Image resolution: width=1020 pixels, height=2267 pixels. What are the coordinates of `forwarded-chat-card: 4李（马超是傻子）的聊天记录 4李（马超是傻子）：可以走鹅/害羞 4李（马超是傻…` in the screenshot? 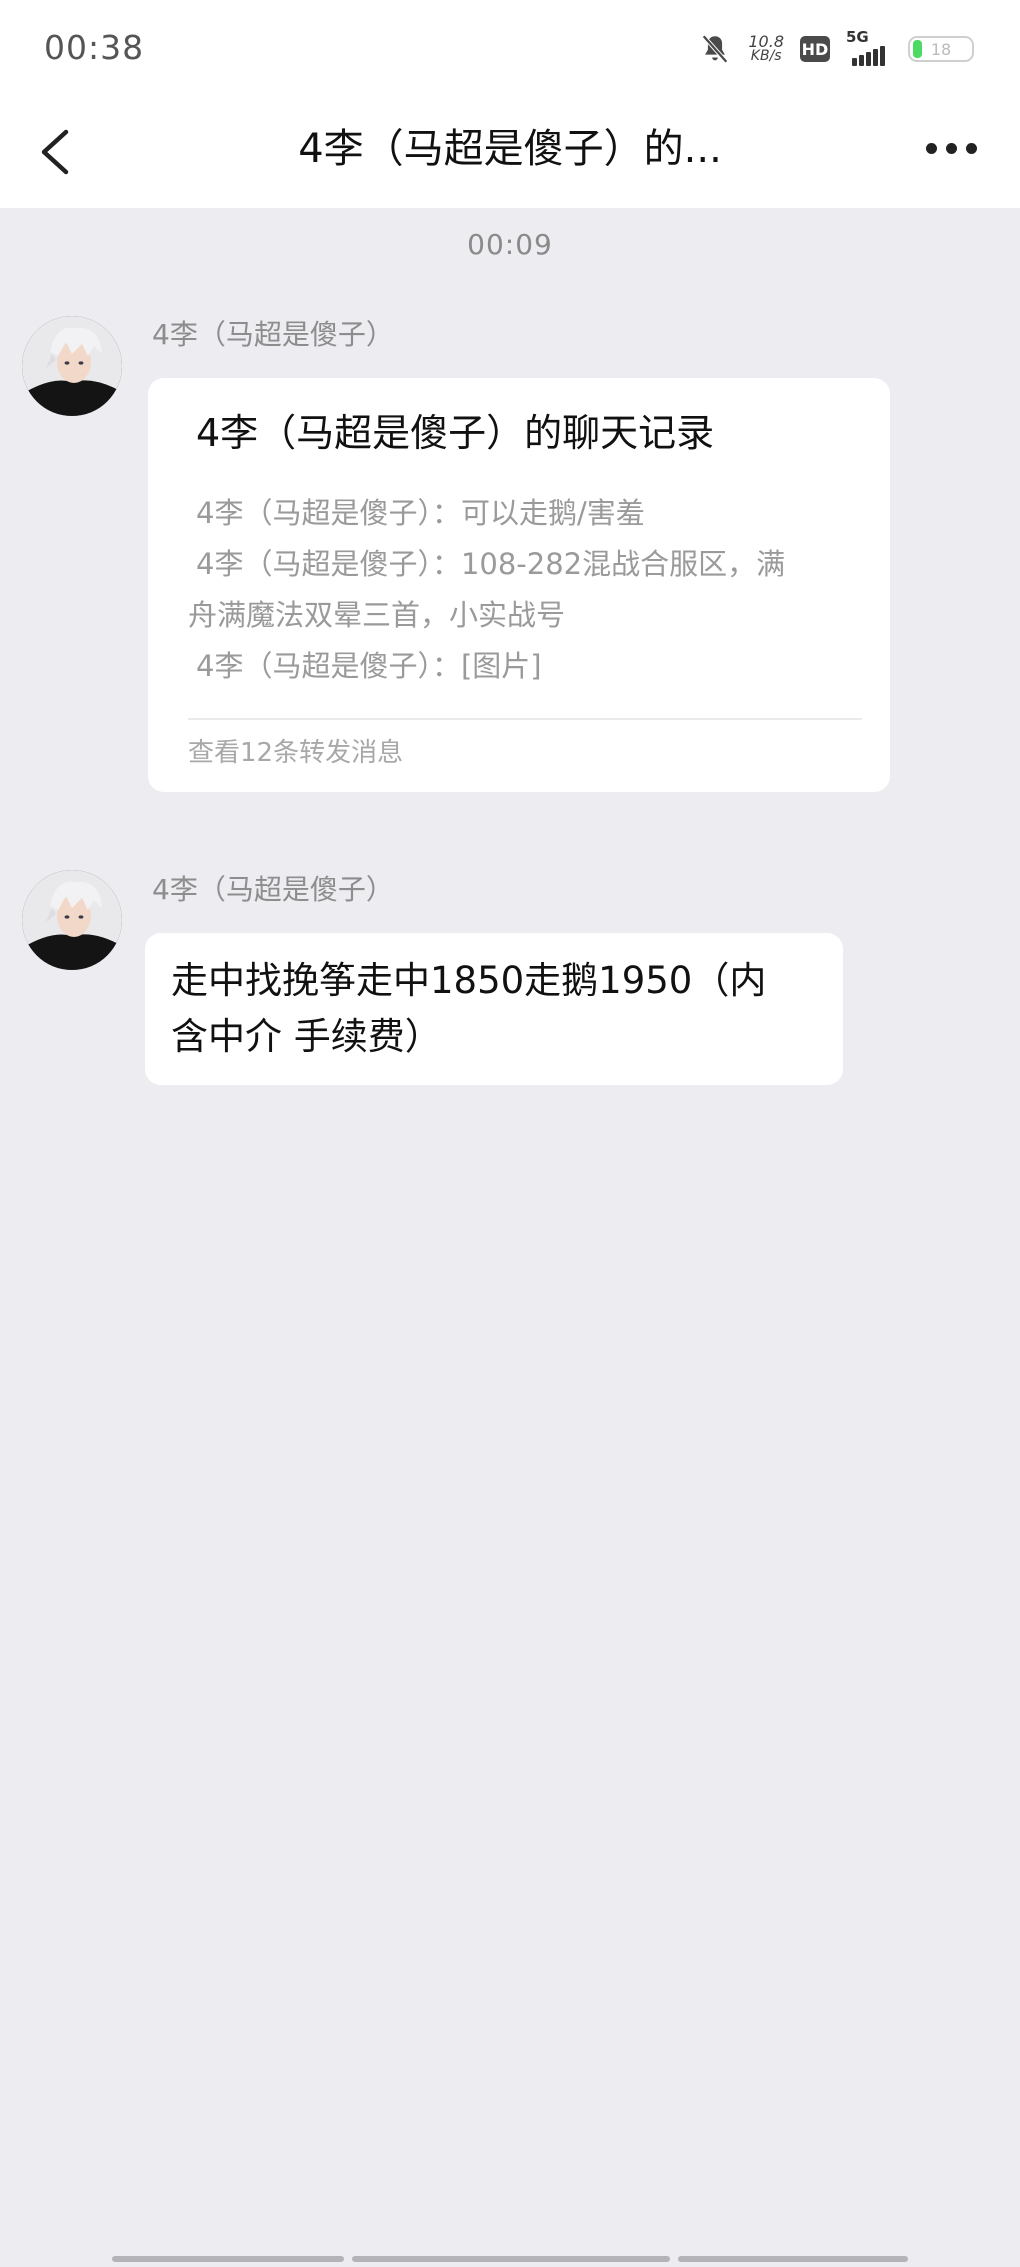 It's located at (519, 585).